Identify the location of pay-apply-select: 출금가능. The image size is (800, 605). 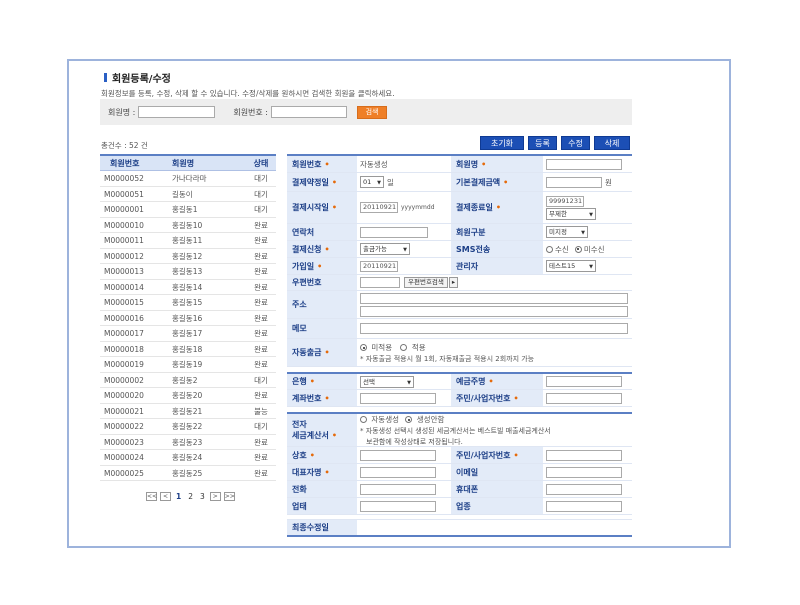
(385, 249).